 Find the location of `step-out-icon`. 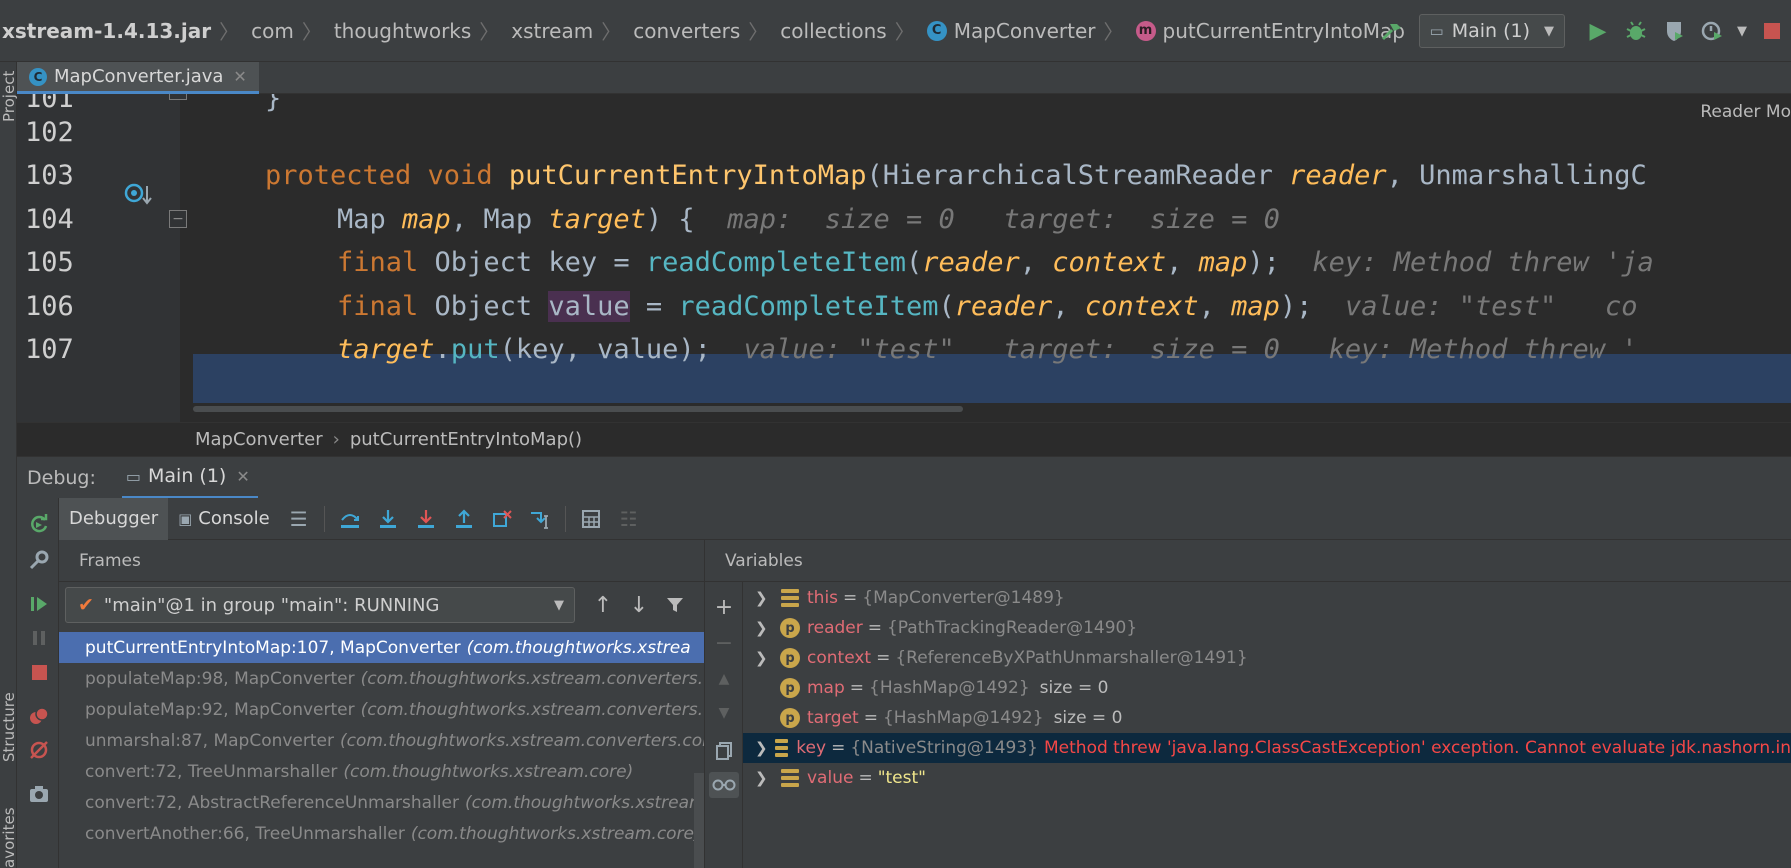

step-out-icon is located at coordinates (464, 519).